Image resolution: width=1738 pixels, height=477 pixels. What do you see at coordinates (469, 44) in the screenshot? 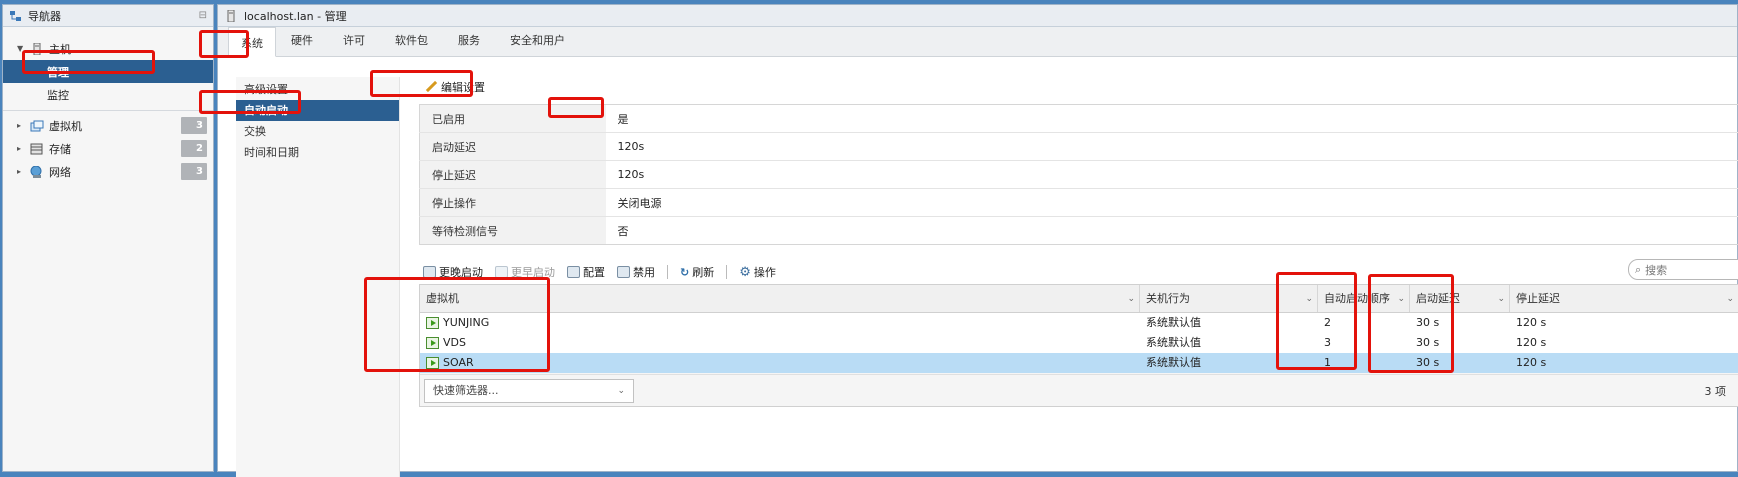
I see `tab-services: 服务` at bounding box center [469, 44].